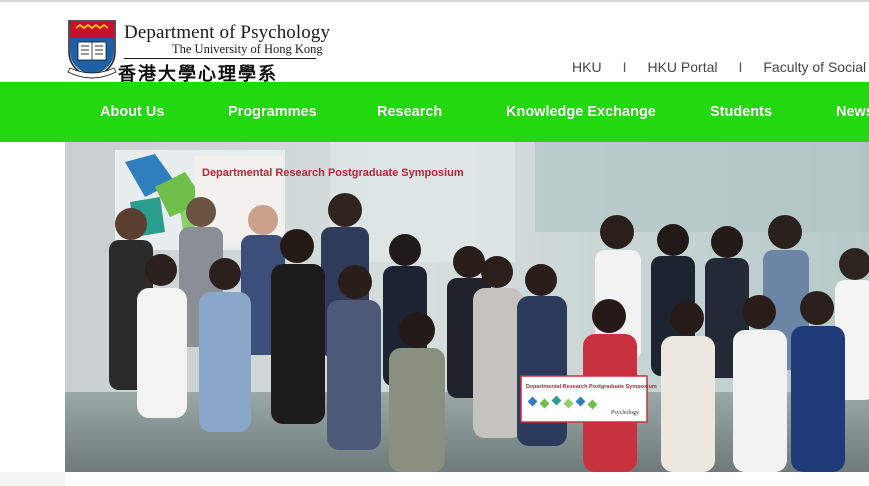 Image resolution: width=869 pixels, height=486 pixels. Describe the element at coordinates (220, 58) in the screenshot. I see `logo-divider` at that location.